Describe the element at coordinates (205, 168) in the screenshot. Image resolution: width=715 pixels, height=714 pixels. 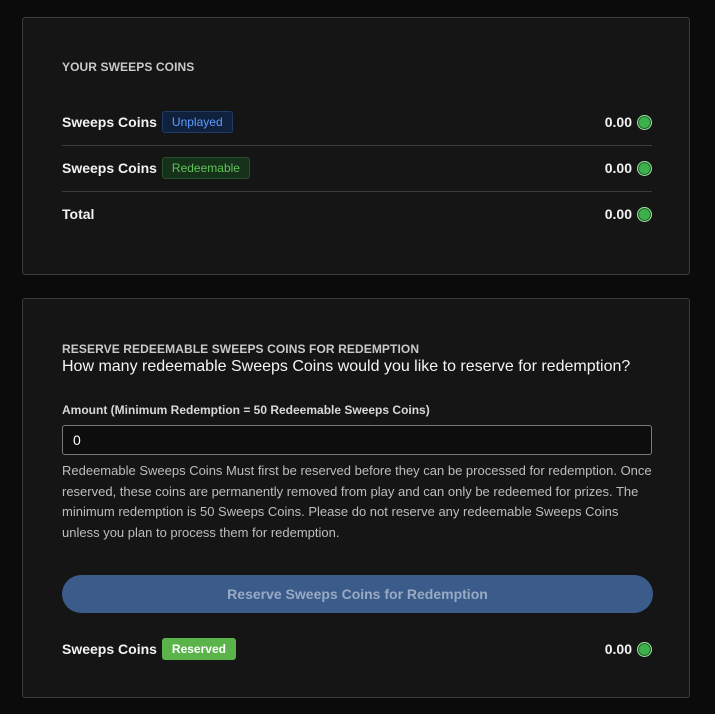
I see `redeemable-badge: Redeemable` at that location.